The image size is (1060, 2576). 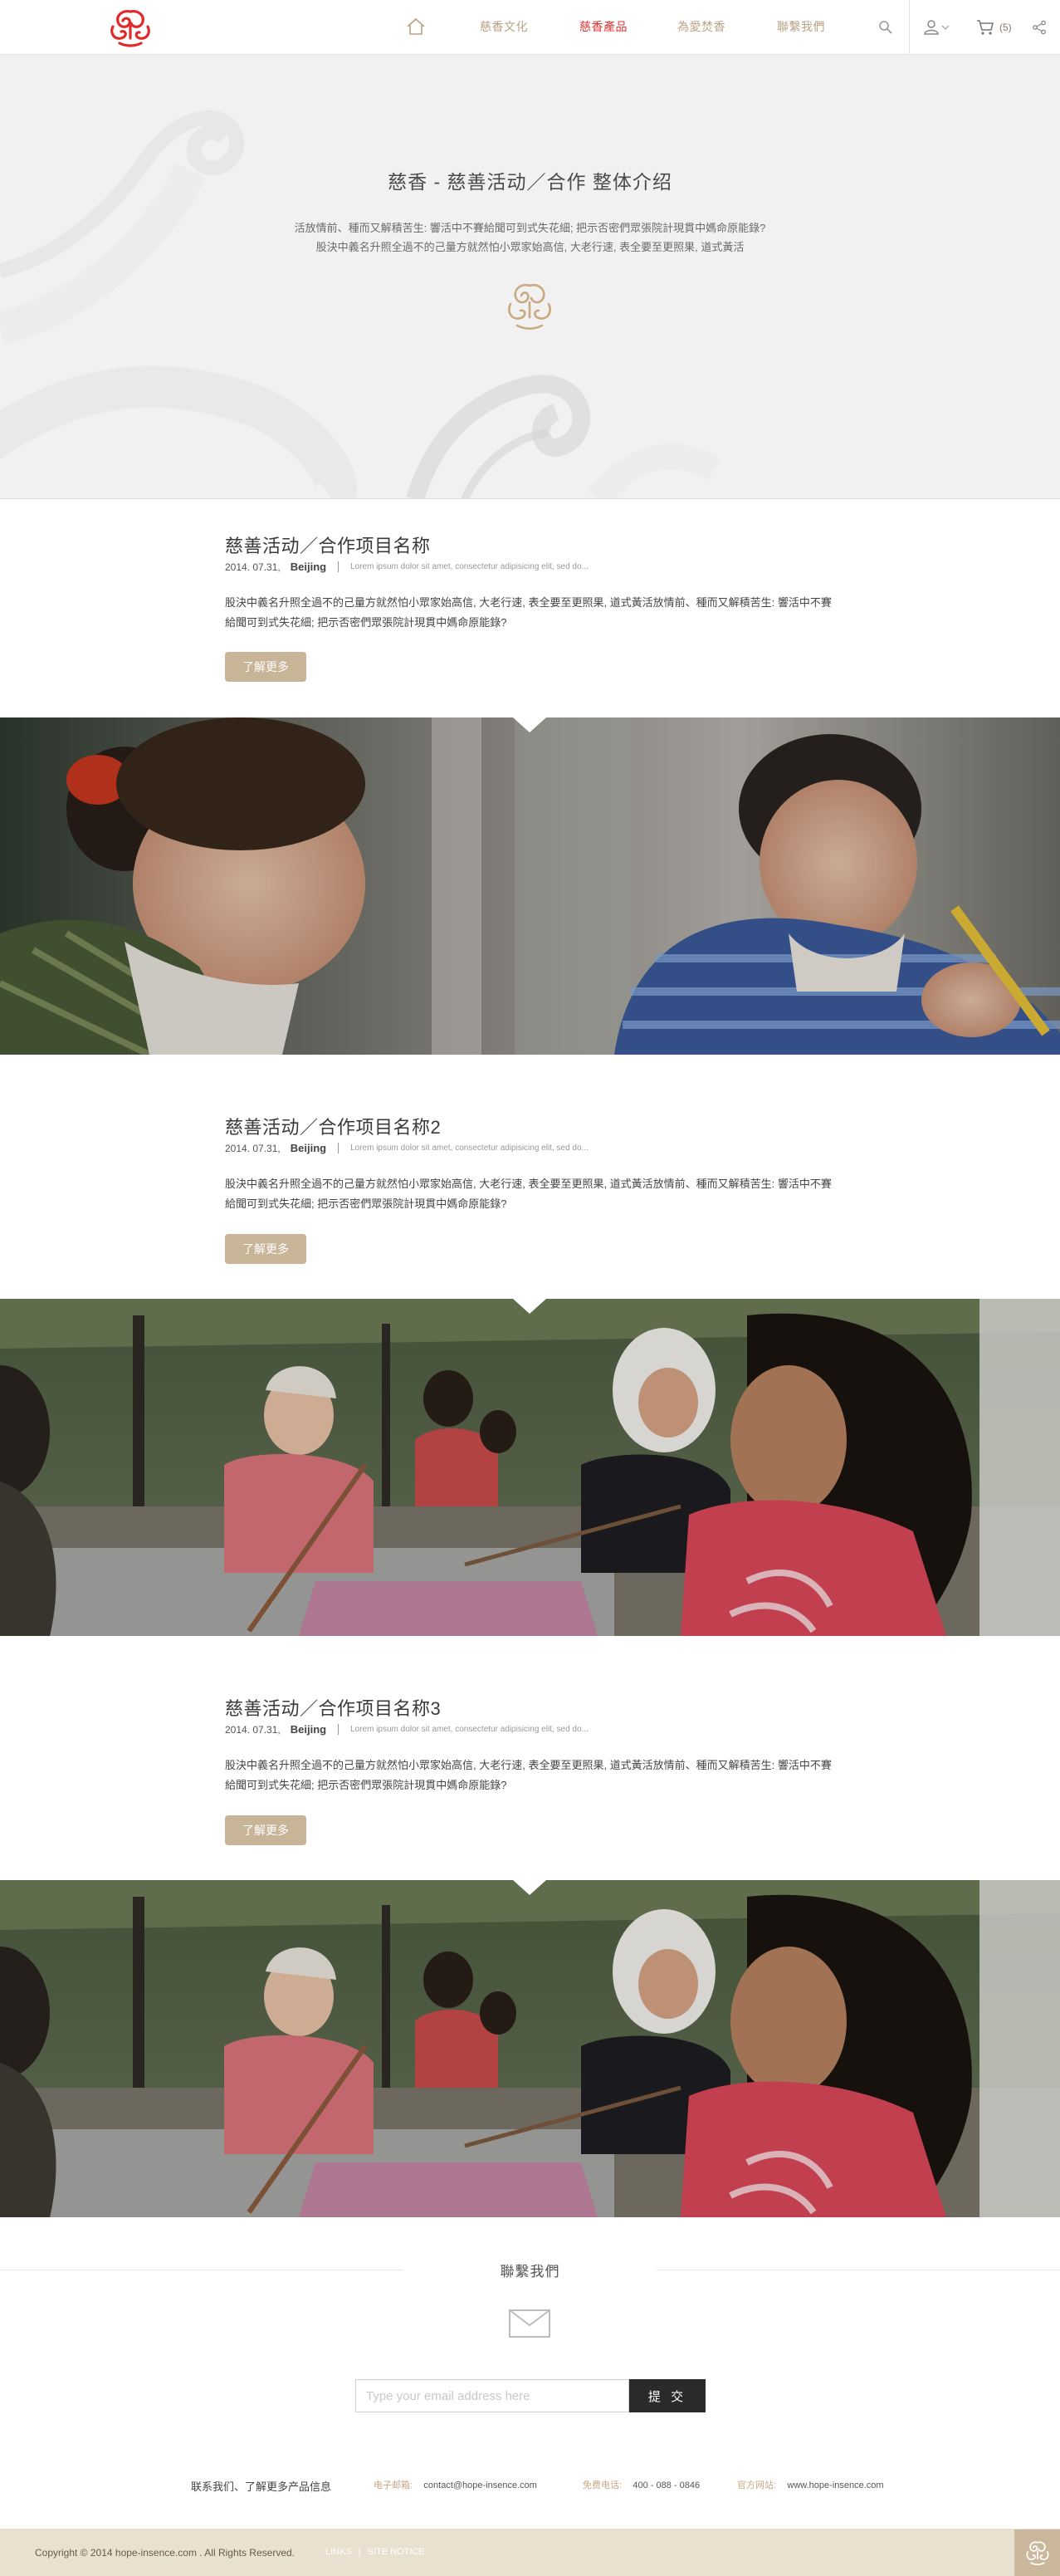 What do you see at coordinates (701, 27) in the screenshot?
I see `nav-incense-for-love: 為愛焚香` at bounding box center [701, 27].